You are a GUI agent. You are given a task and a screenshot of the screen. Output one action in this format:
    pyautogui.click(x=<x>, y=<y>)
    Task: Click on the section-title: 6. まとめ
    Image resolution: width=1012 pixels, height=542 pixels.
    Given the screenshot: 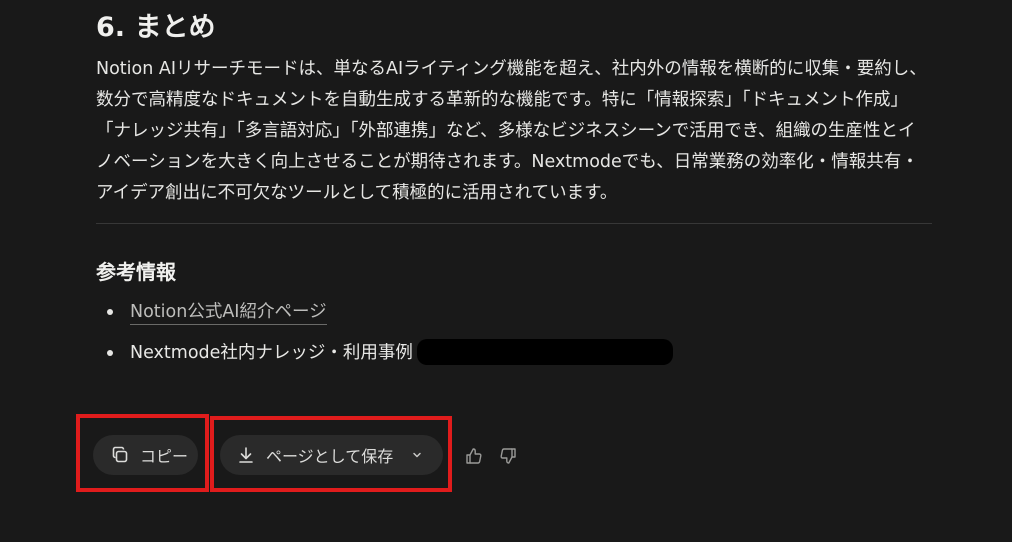 What is the action you would take?
    pyautogui.click(x=156, y=27)
    